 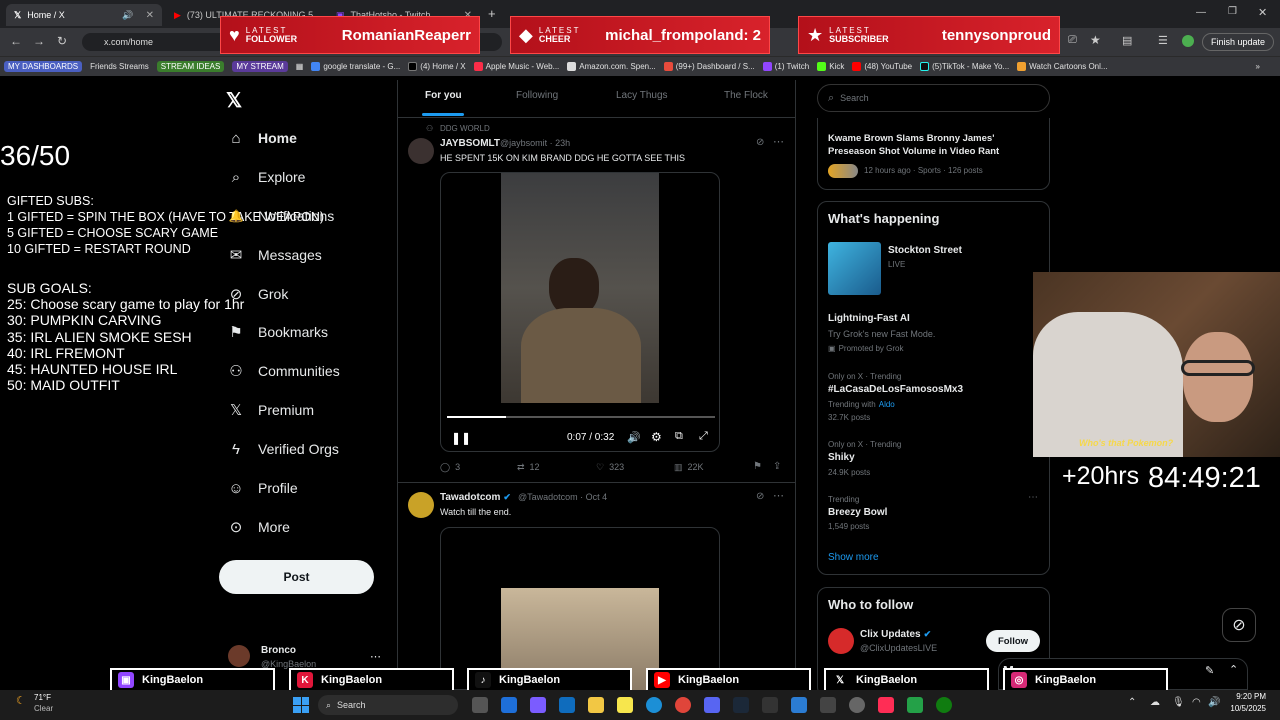 I want to click on microphone-icon: 🎙, so click(x=1178, y=702).